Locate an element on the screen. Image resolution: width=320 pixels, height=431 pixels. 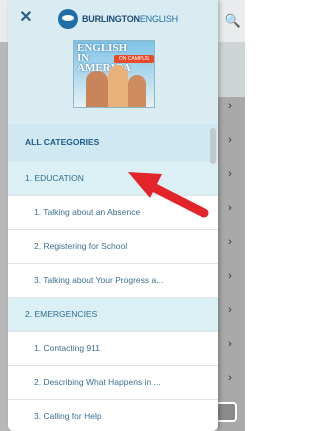
background-header-strip is located at coordinates (231, 69).